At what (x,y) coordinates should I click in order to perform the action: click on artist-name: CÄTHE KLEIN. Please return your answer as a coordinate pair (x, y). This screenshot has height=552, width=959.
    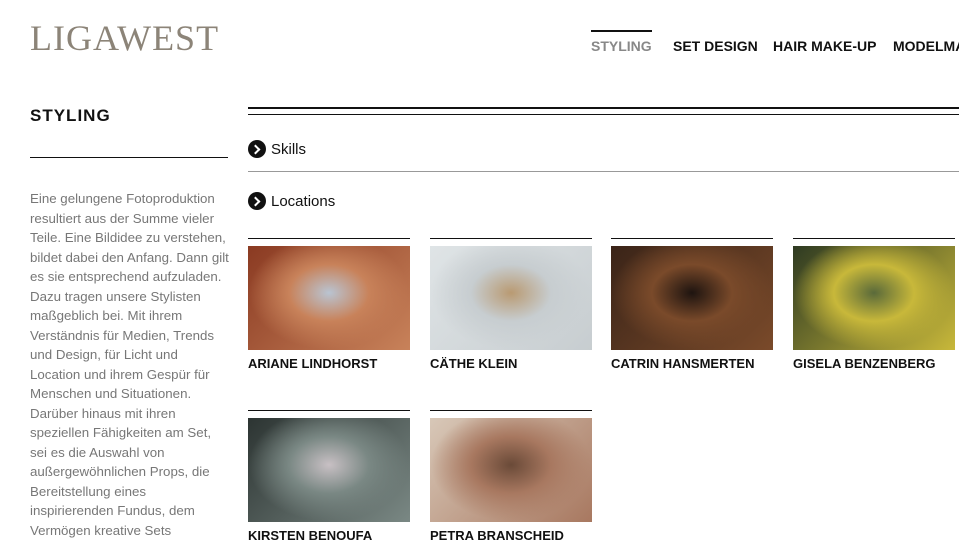
    Looking at the image, I should click on (511, 363).